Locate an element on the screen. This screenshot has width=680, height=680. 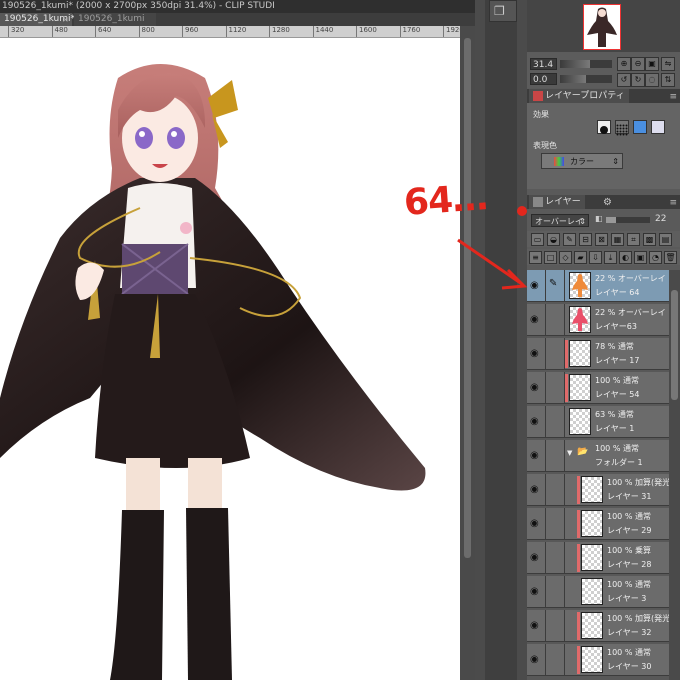
layer-row: ◉ 100 % 通常 レイヤー 29 is located at coordinates (598, 524).